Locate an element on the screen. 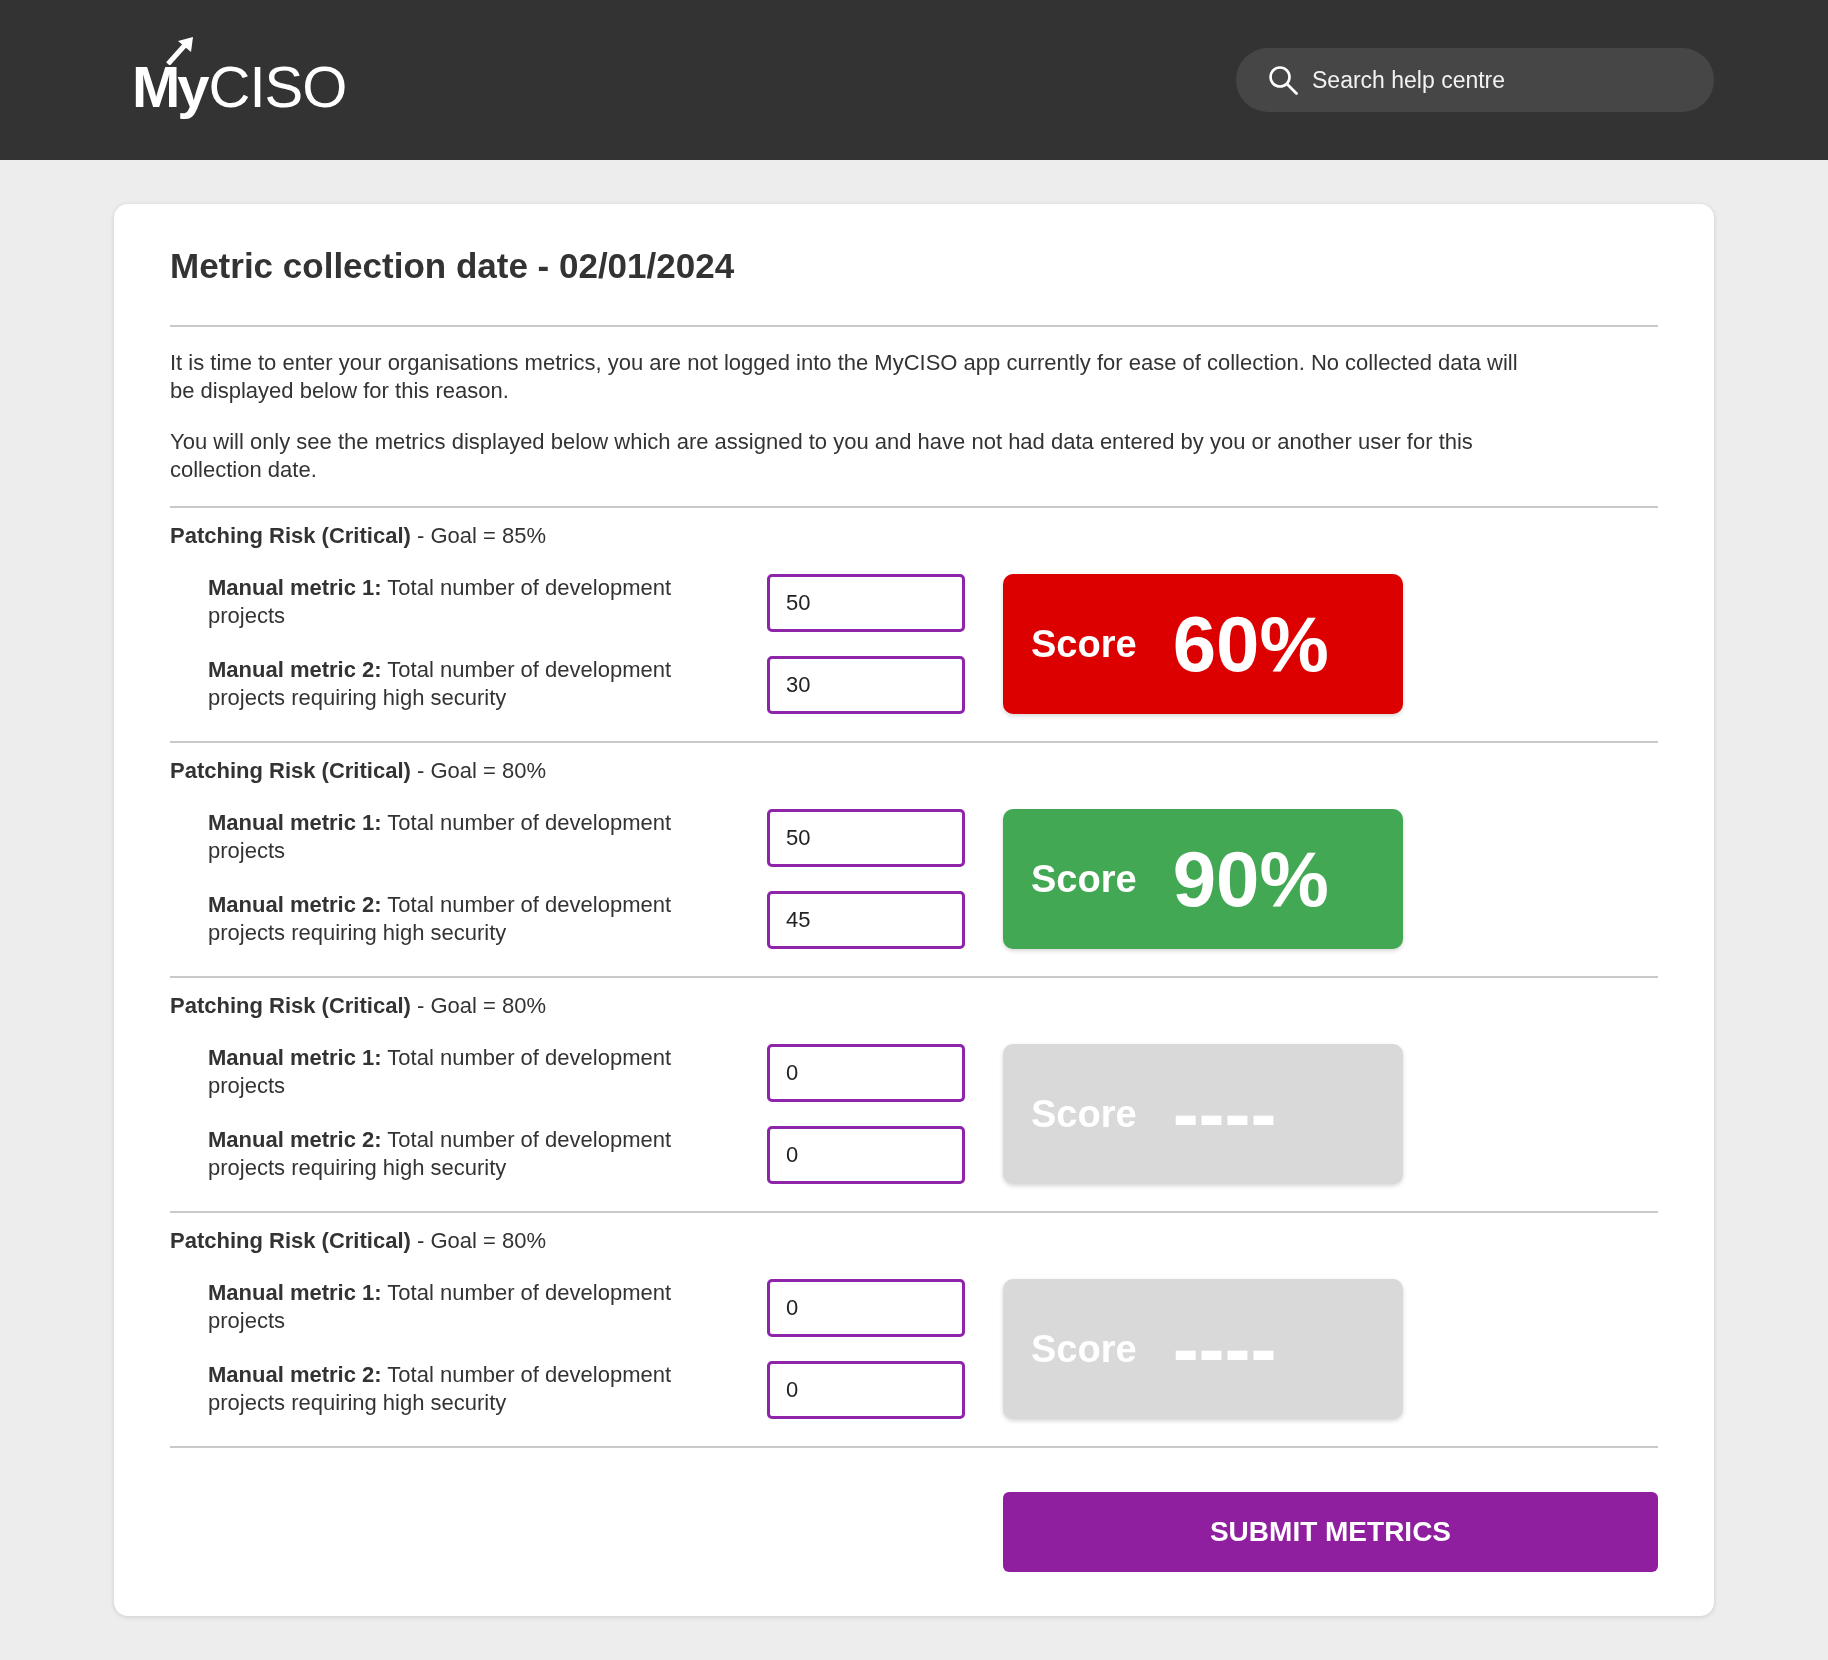 The image size is (1828, 1660). intro-paragraph: It is time to enter your organisations metrics, you are not logged into the MyCISO app currently for ease of collection. No collected data will be displayed below for this reason. is located at coordinates (844, 377).